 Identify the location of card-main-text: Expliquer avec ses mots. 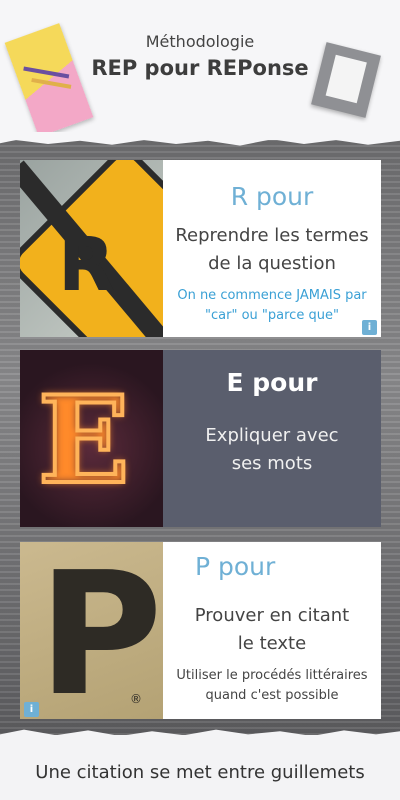
(272, 449).